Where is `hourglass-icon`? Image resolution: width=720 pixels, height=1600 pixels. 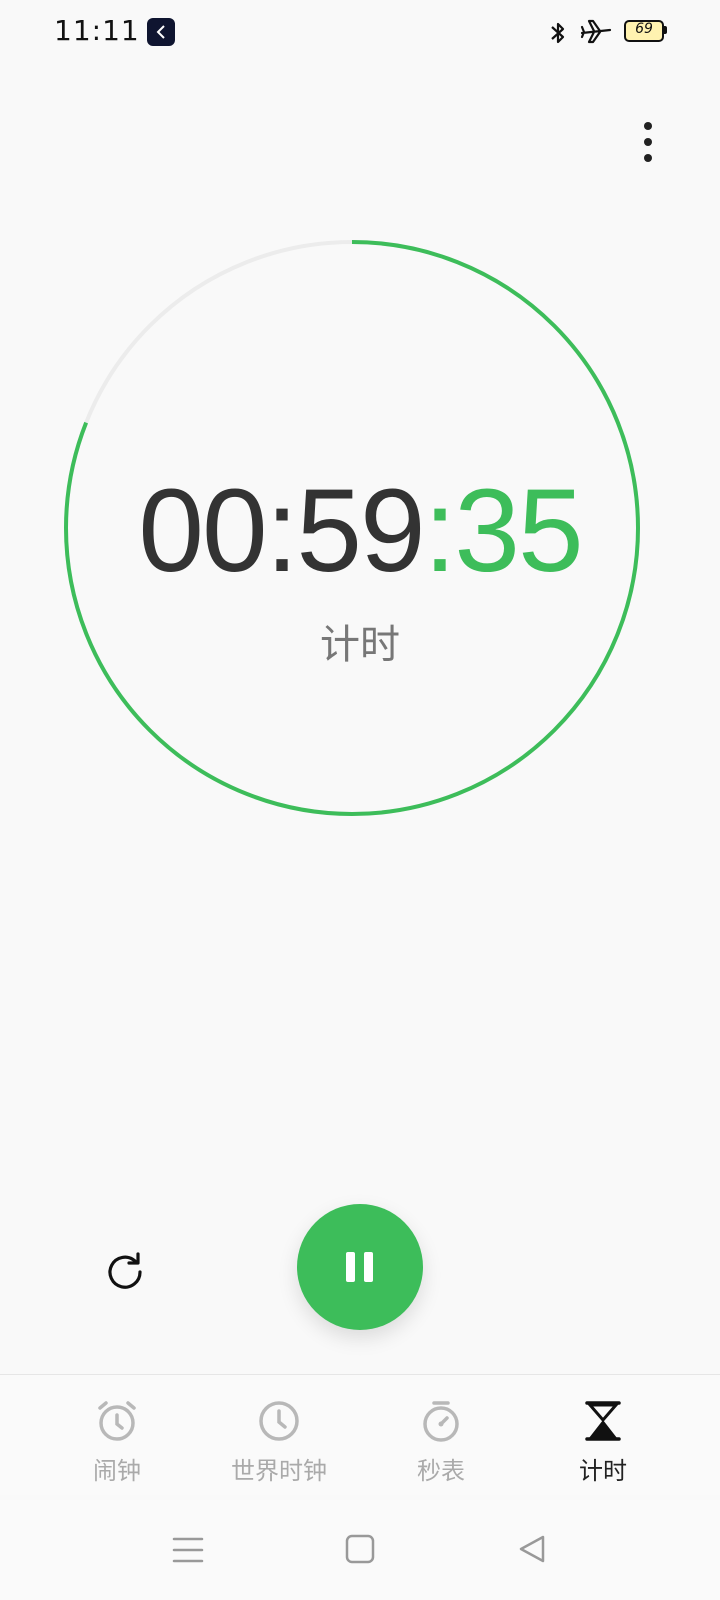 hourglass-icon is located at coordinates (603, 1421).